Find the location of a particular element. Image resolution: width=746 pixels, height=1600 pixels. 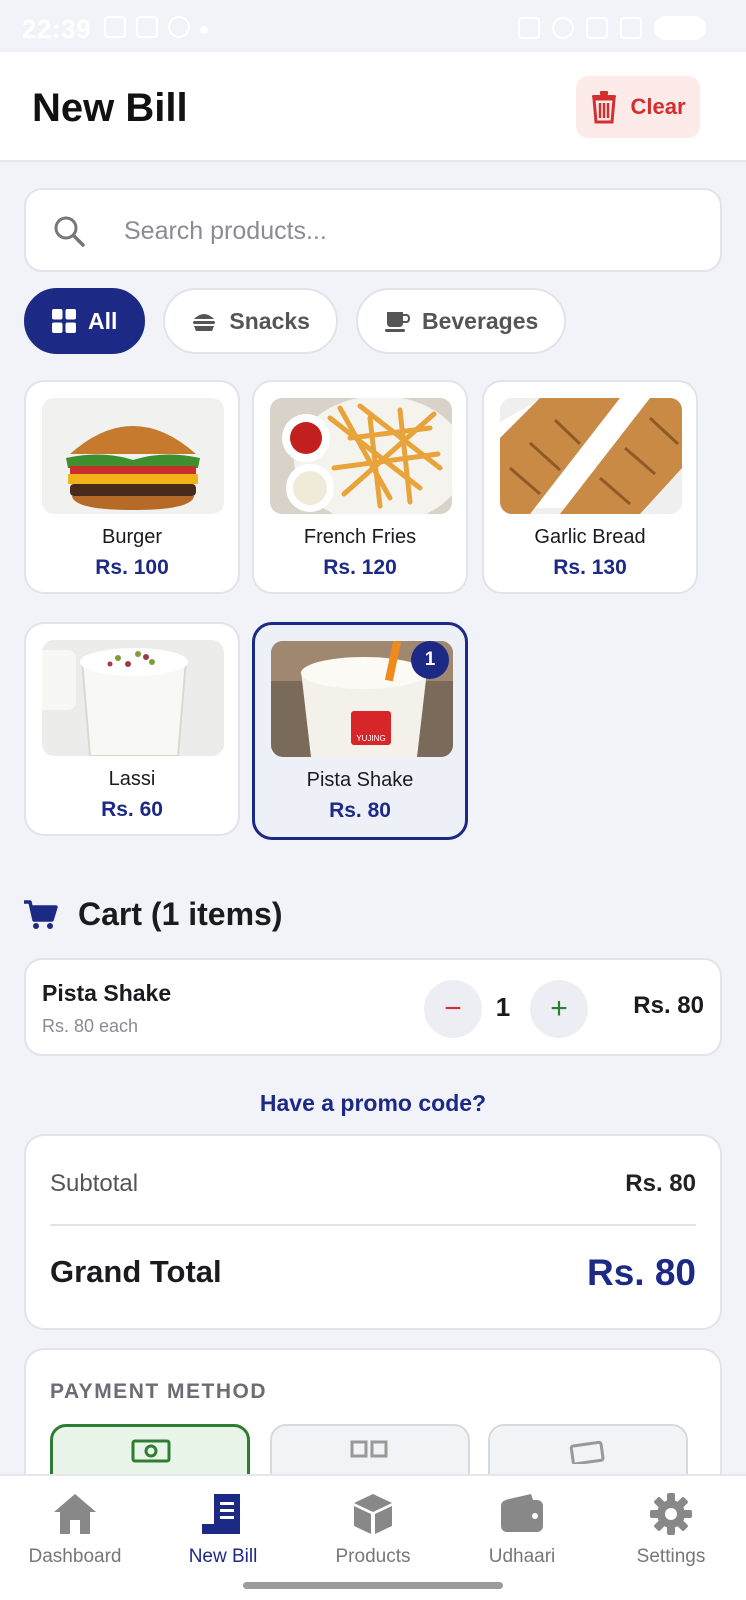

fries-image is located at coordinates (361, 456).